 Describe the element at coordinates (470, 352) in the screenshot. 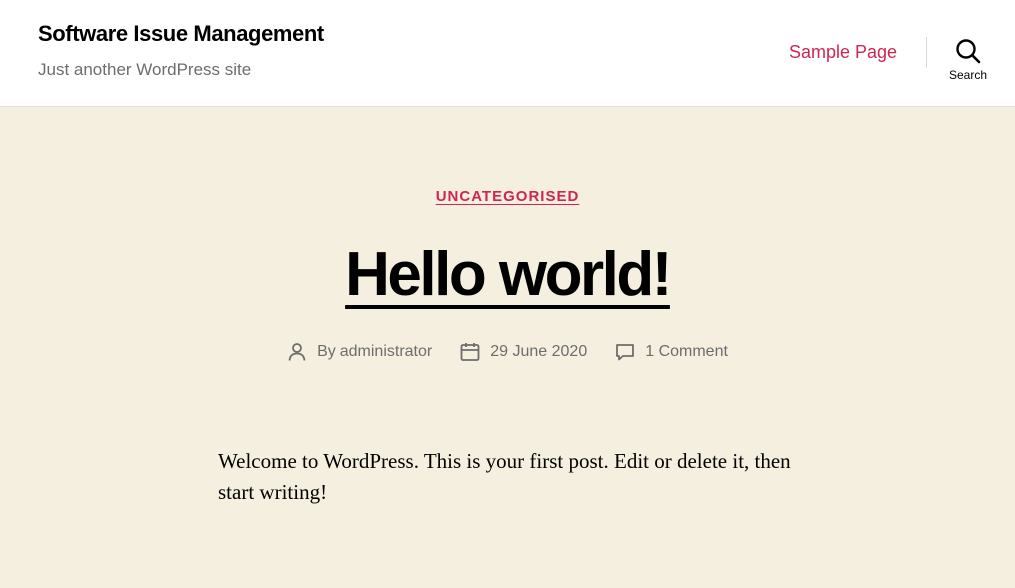

I see `calendar-icon` at that location.